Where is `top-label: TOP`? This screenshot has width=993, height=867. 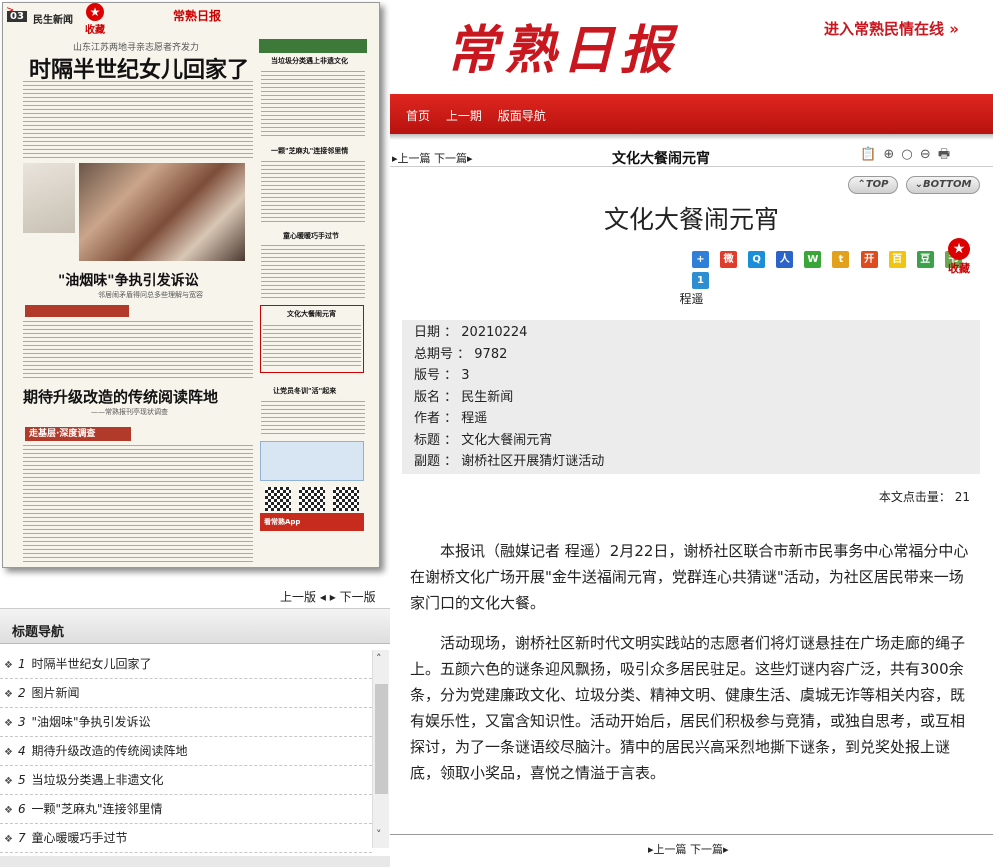 top-label: TOP is located at coordinates (877, 184).